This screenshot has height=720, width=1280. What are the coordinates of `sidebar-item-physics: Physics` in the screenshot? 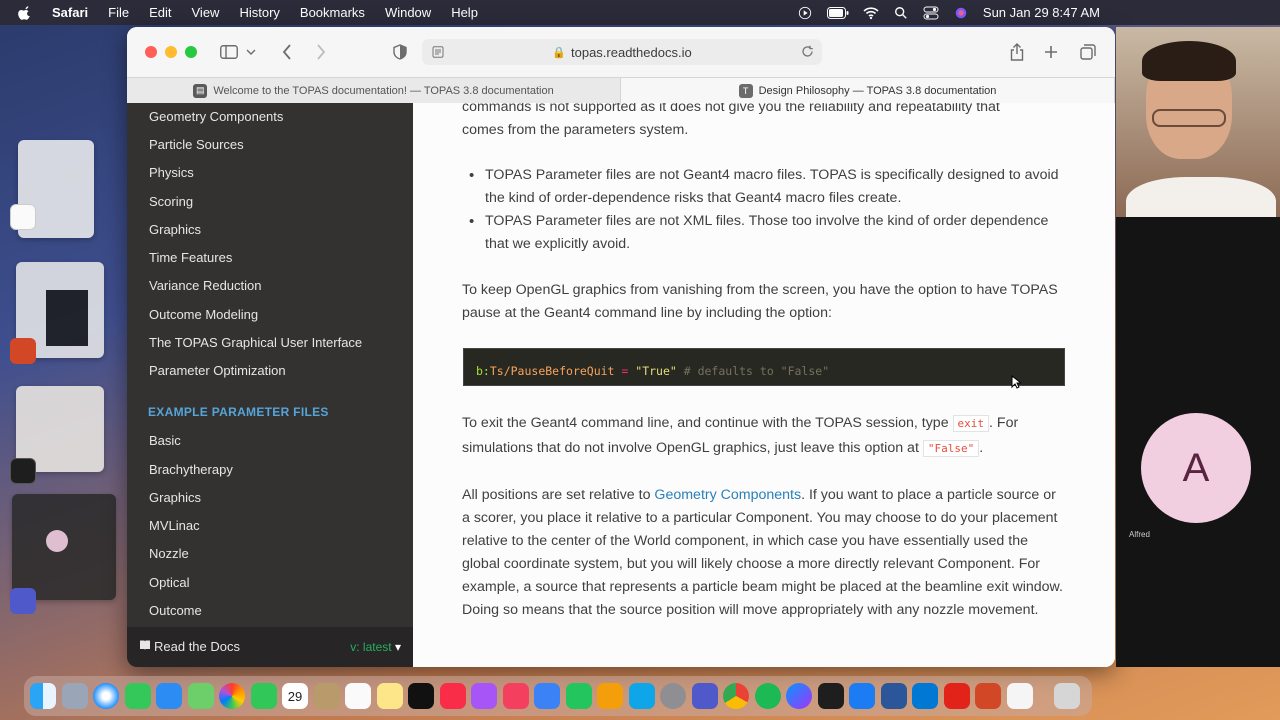 It's located at (171, 172).